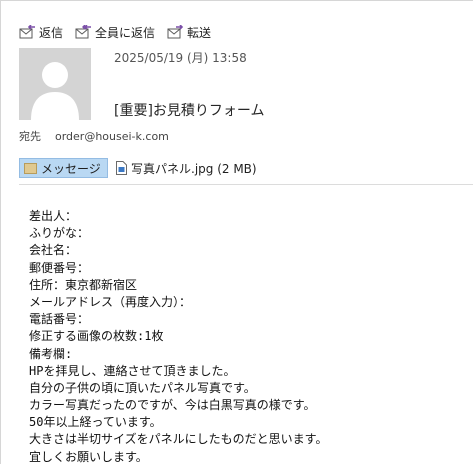  What do you see at coordinates (55, 91) in the screenshot?
I see `person-icon` at bounding box center [55, 91].